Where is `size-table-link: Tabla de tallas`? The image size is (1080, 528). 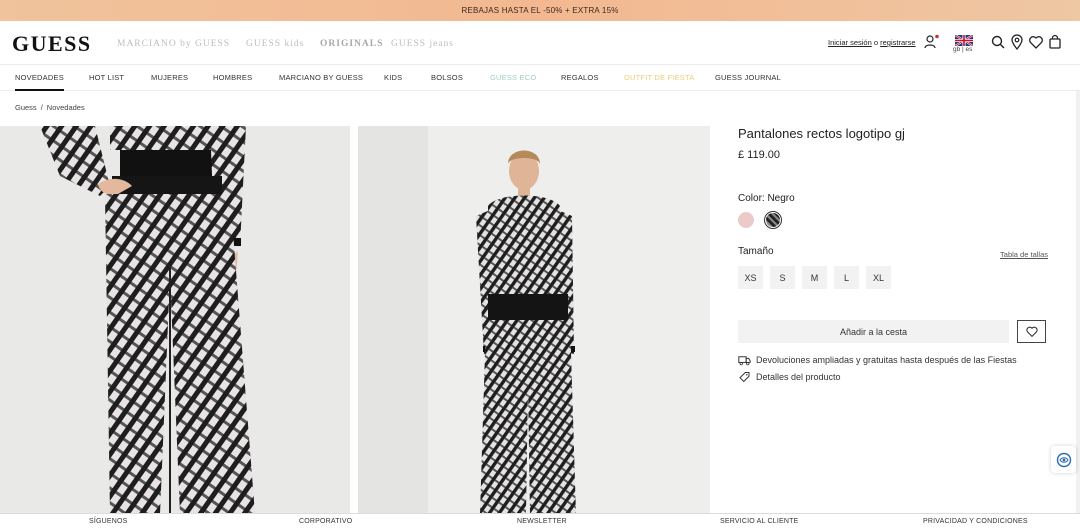
size-table-link: Tabla de tallas is located at coordinates (1024, 254).